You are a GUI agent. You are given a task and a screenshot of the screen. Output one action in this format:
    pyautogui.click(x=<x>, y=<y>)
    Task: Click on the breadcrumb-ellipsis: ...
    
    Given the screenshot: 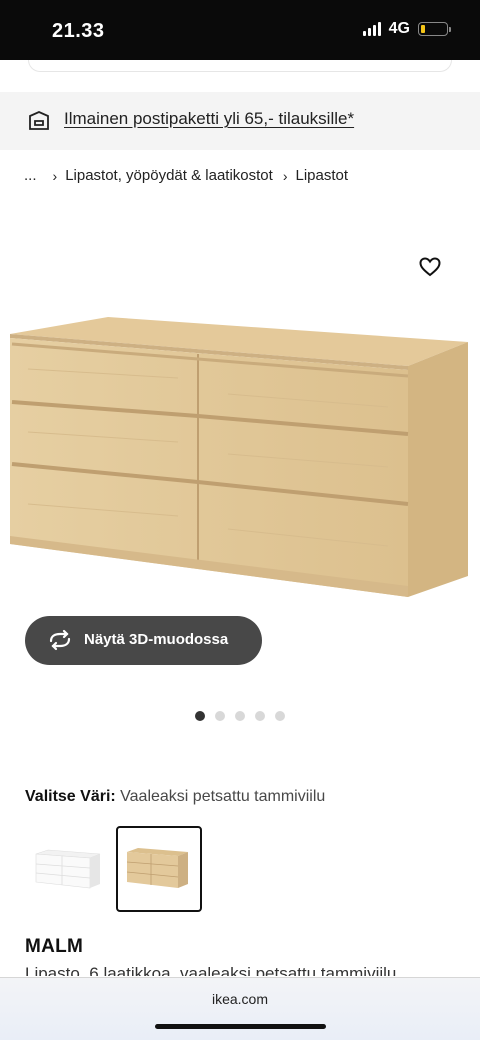 What is the action you would take?
    pyautogui.click(x=30, y=175)
    